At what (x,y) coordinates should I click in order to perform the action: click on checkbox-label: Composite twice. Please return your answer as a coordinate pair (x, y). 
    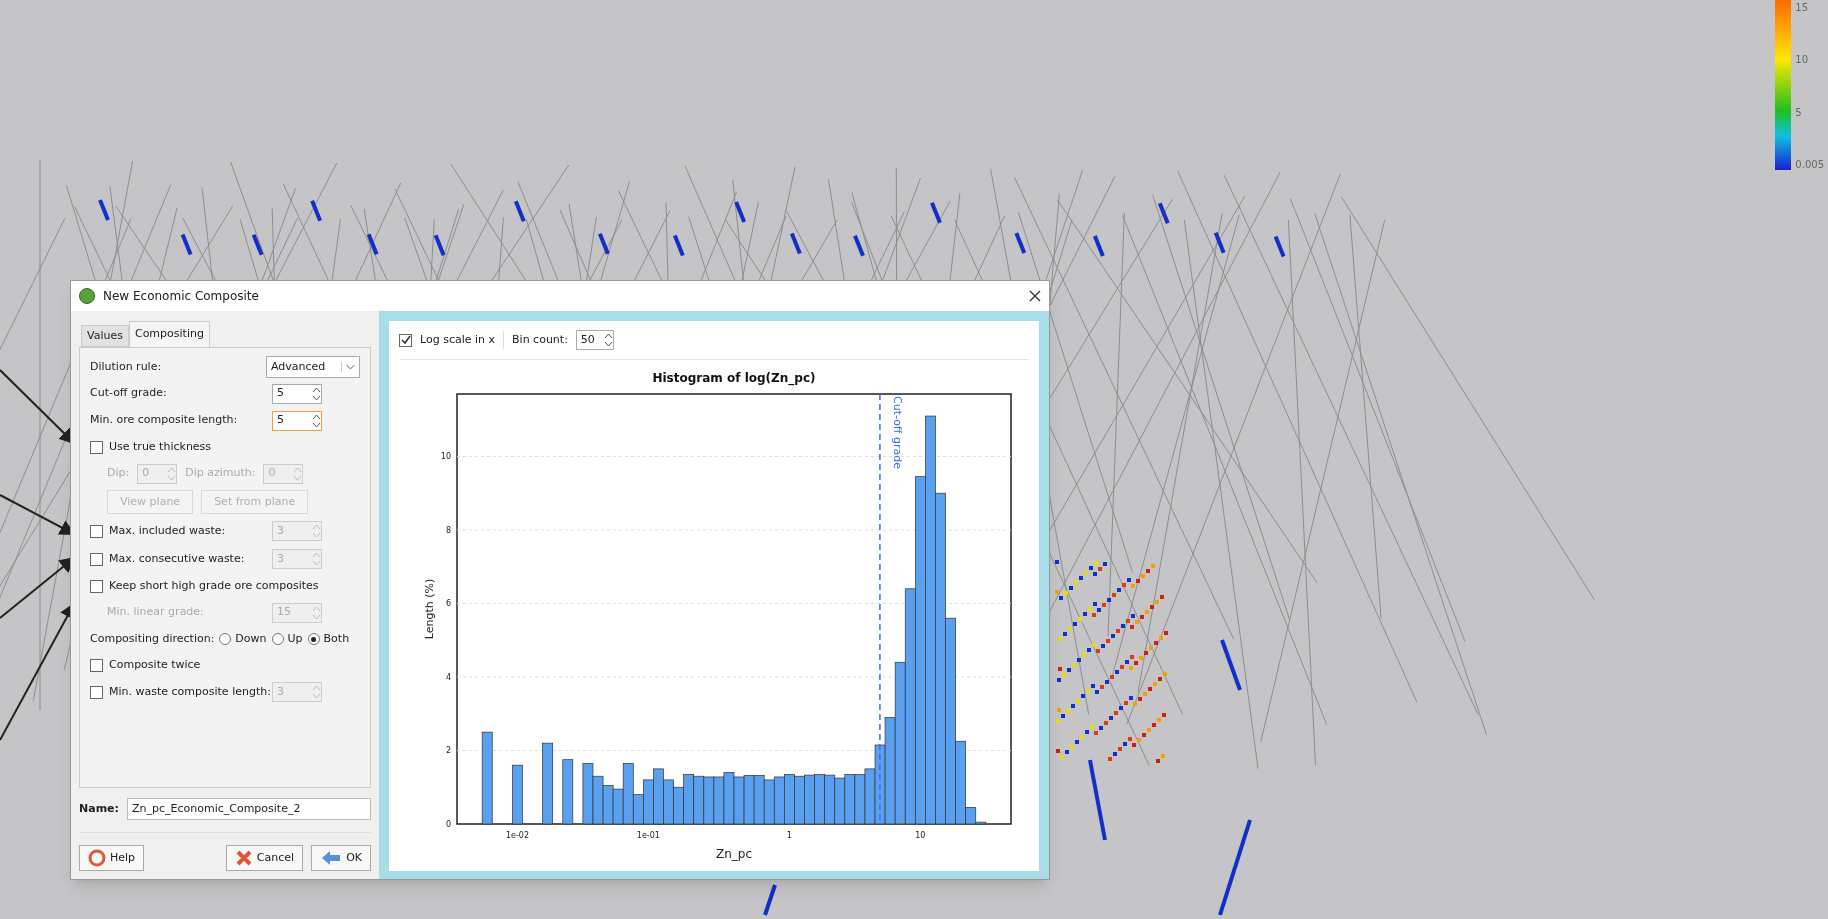
    Looking at the image, I should click on (155, 664).